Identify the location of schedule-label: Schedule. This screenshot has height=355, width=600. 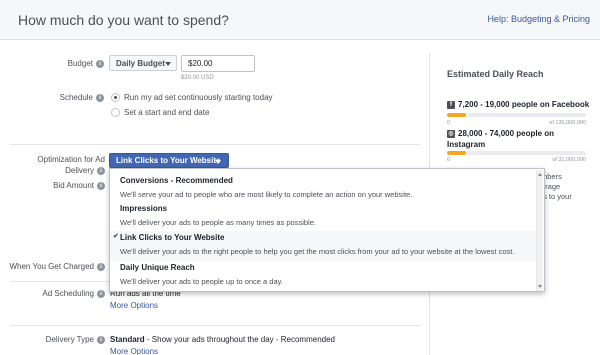
(76, 97).